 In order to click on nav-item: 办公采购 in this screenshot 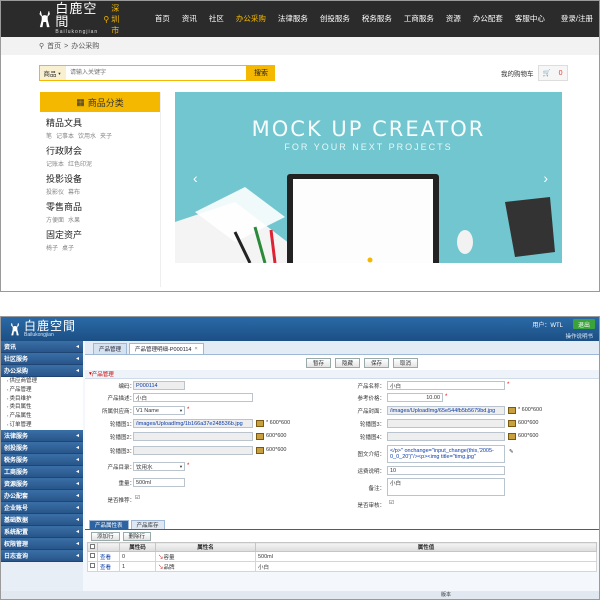, I will do `click(251, 19)`.